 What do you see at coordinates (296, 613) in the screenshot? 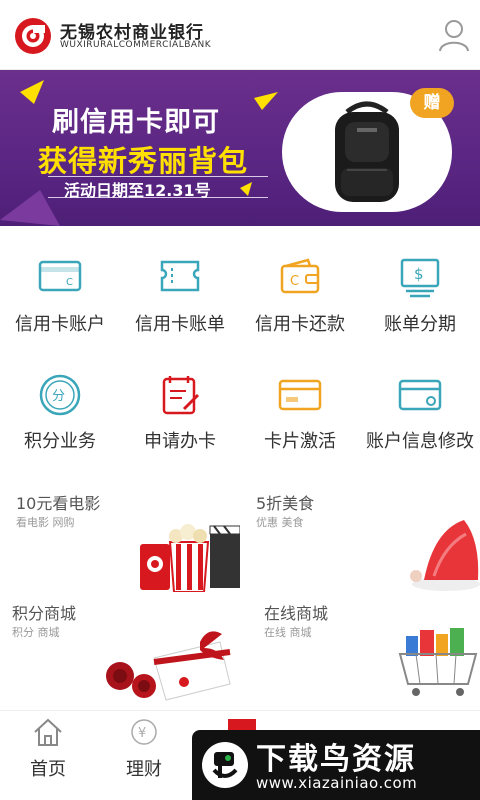
I see `promo-title: 在线商城` at bounding box center [296, 613].